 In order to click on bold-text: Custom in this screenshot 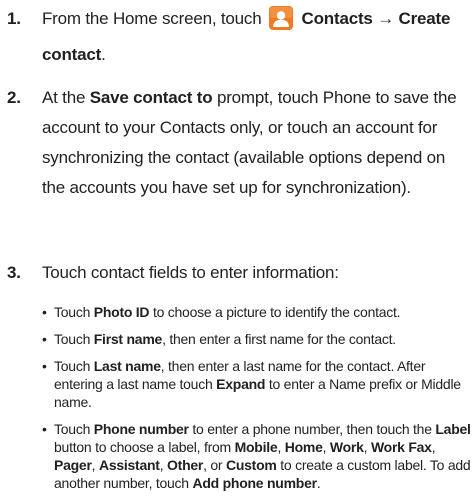, I will do `click(251, 465)`.